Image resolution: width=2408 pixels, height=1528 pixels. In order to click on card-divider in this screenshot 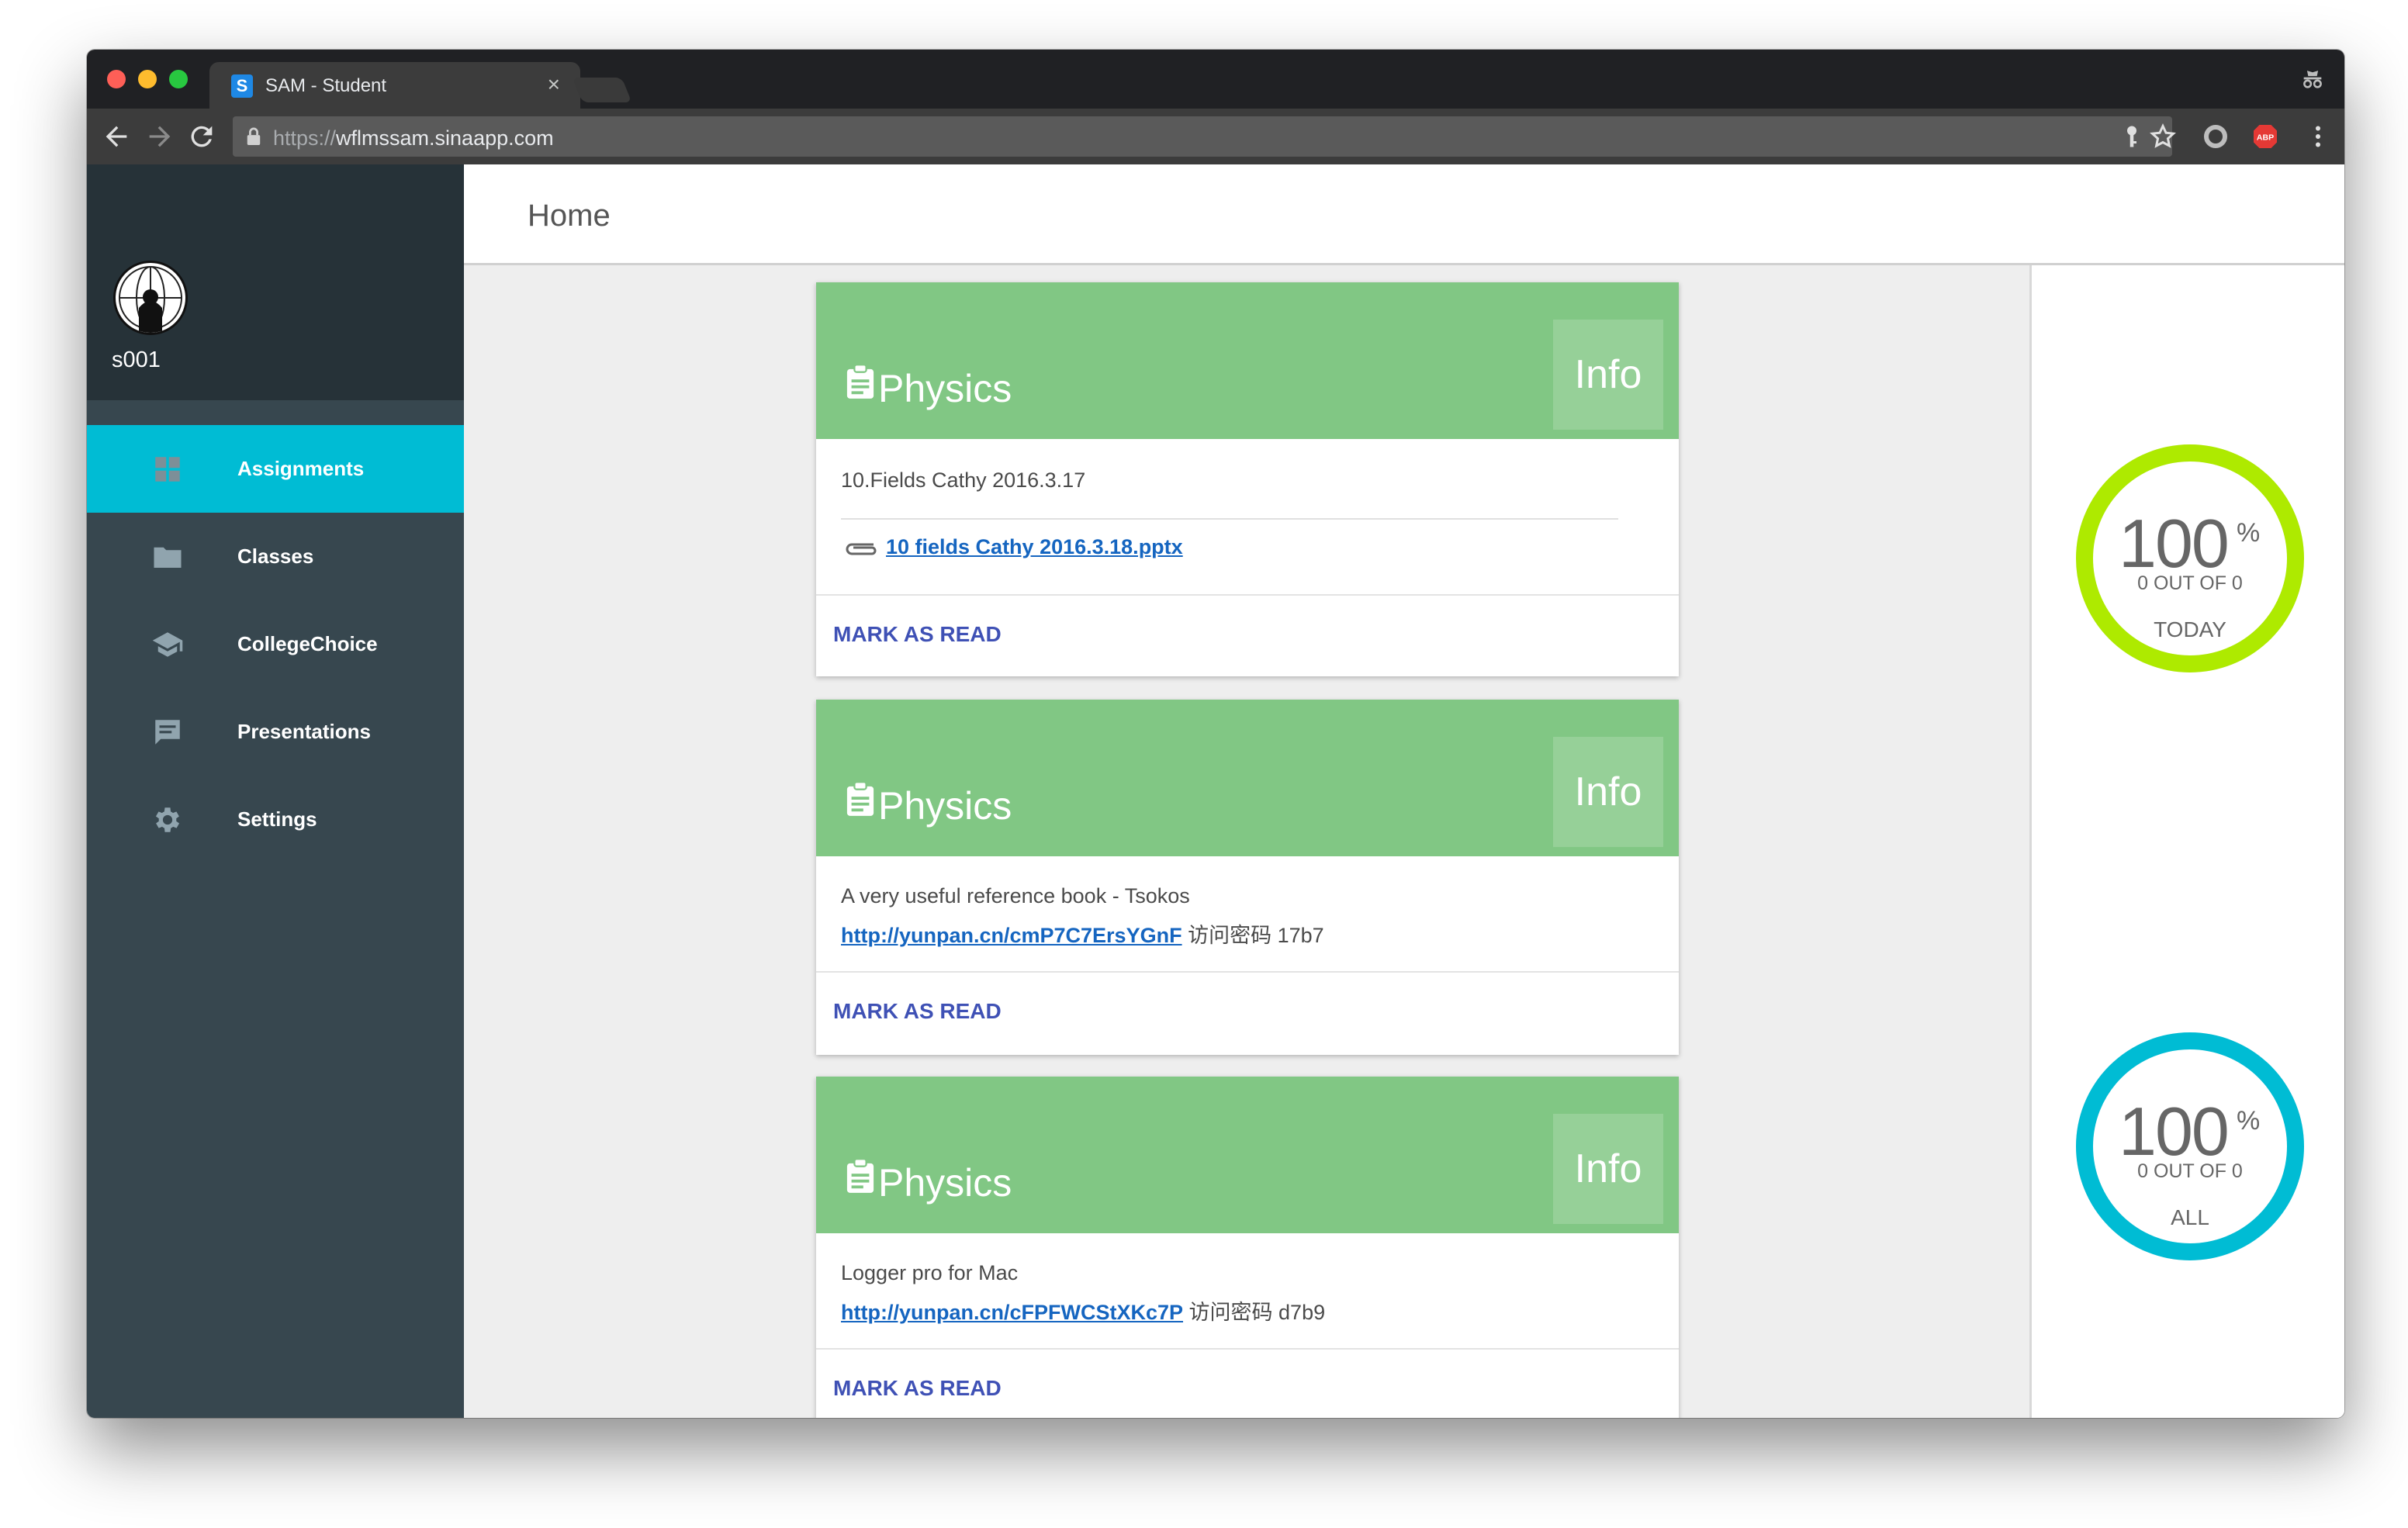, I will do `click(1229, 519)`.